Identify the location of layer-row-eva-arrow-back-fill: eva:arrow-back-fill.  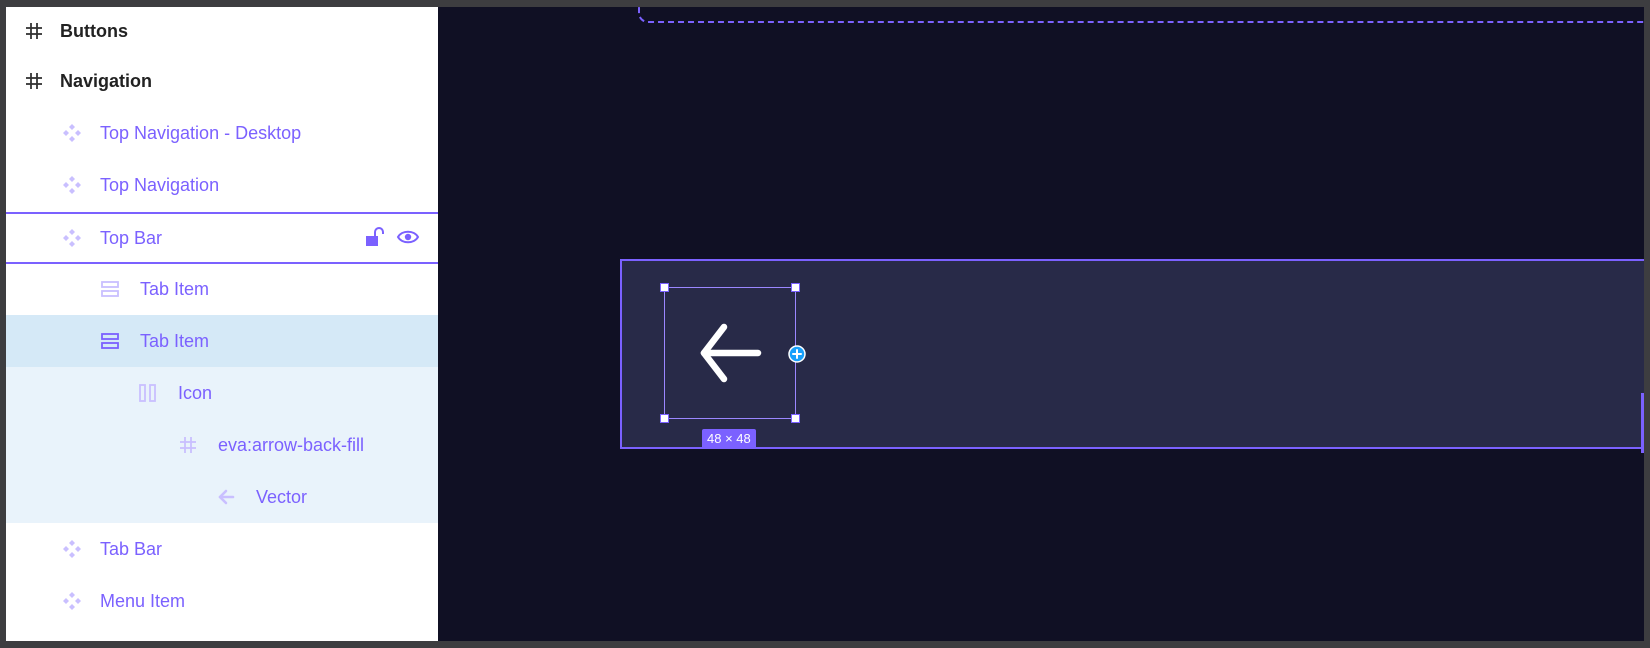
(222, 445).